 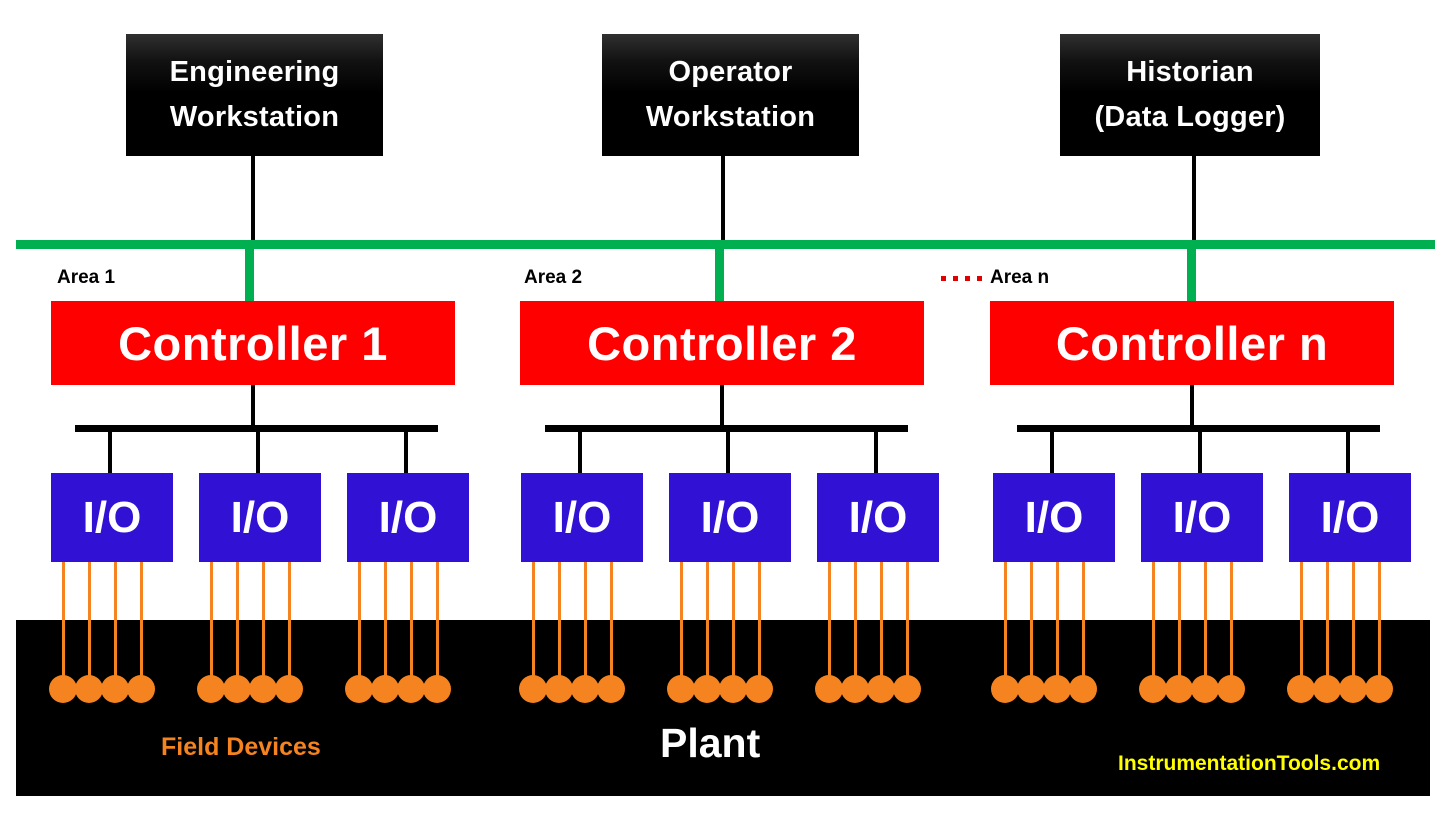 I want to click on io-module-1-2: I/O, so click(x=260, y=517).